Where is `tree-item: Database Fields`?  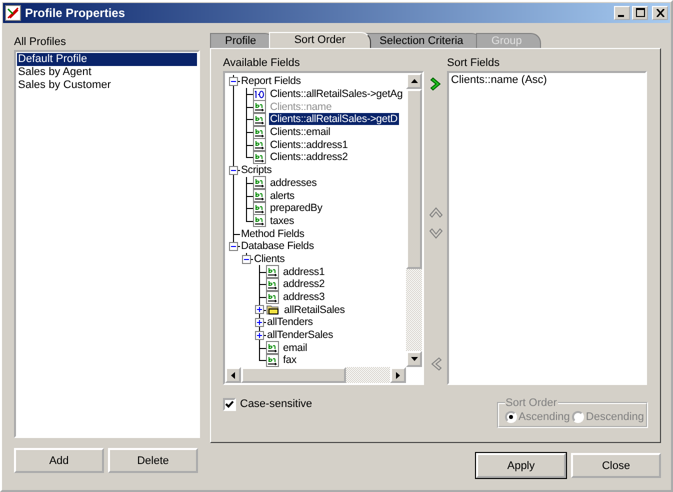
tree-item: Database Fields is located at coordinates (277, 246).